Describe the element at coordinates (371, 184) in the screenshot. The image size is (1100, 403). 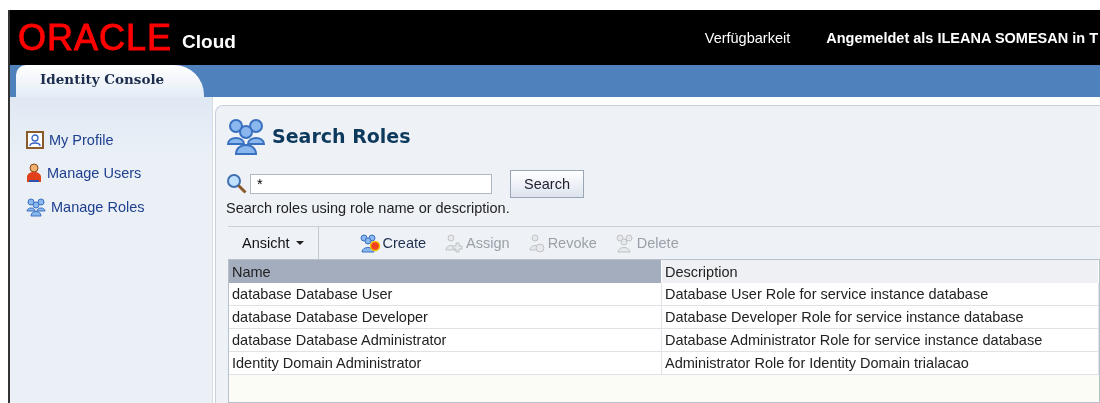
I see `search-field: *` at that location.